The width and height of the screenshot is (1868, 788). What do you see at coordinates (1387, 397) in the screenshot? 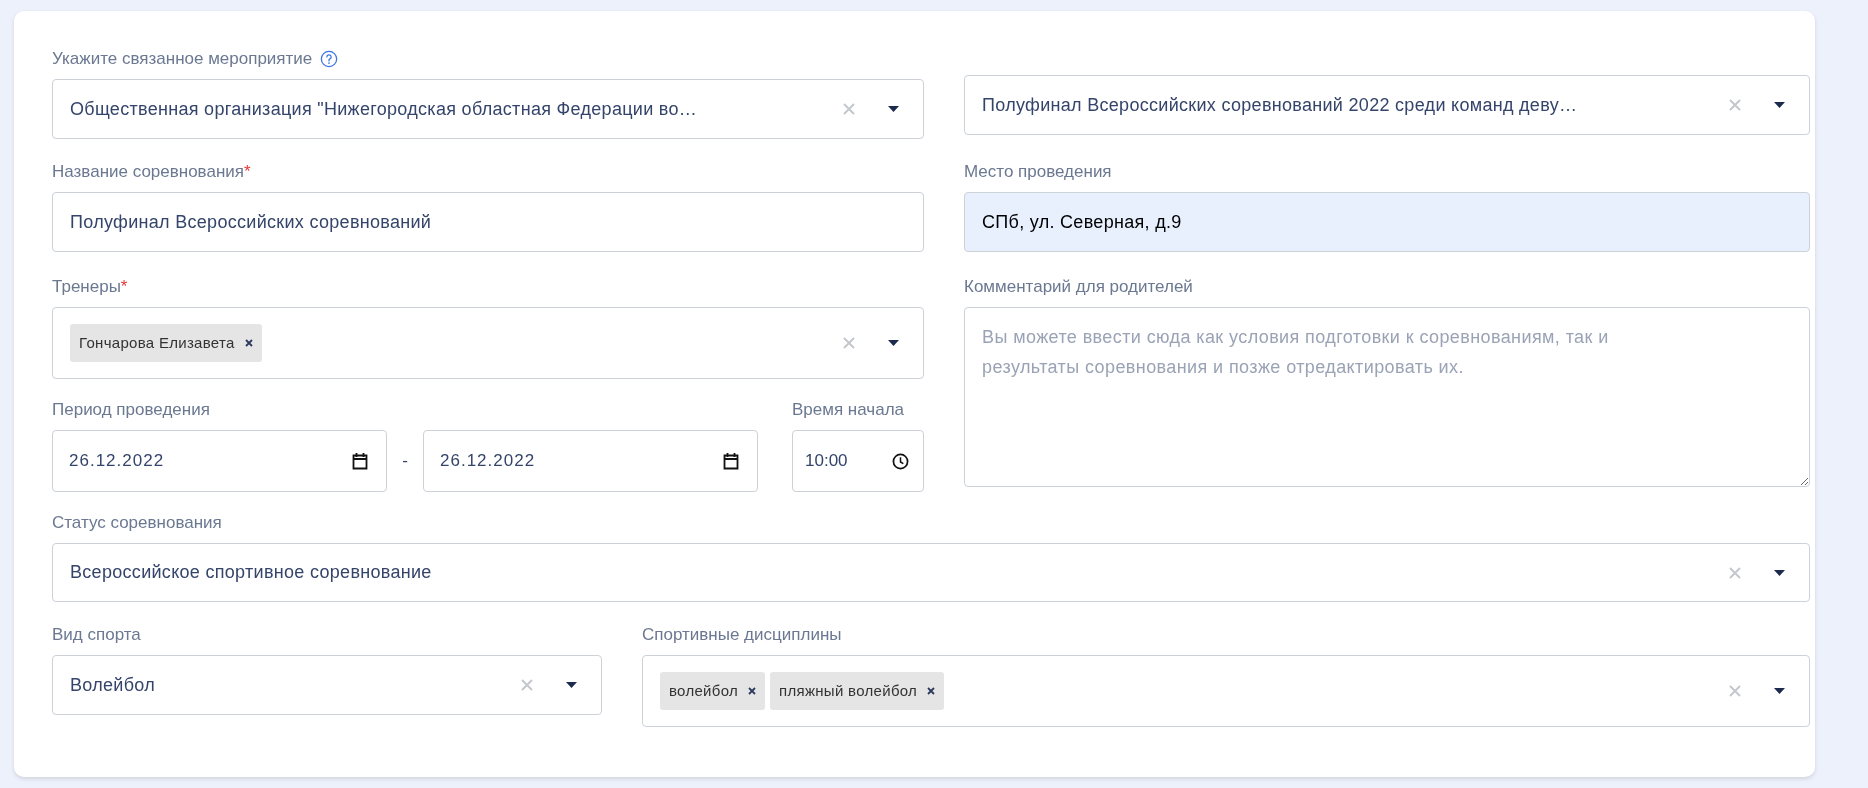
I see `comment-textarea: Вы можете ввести сюда как условия подготовки к соревнованиям, так и результаты соревнования и позже отредактировать их.` at bounding box center [1387, 397].